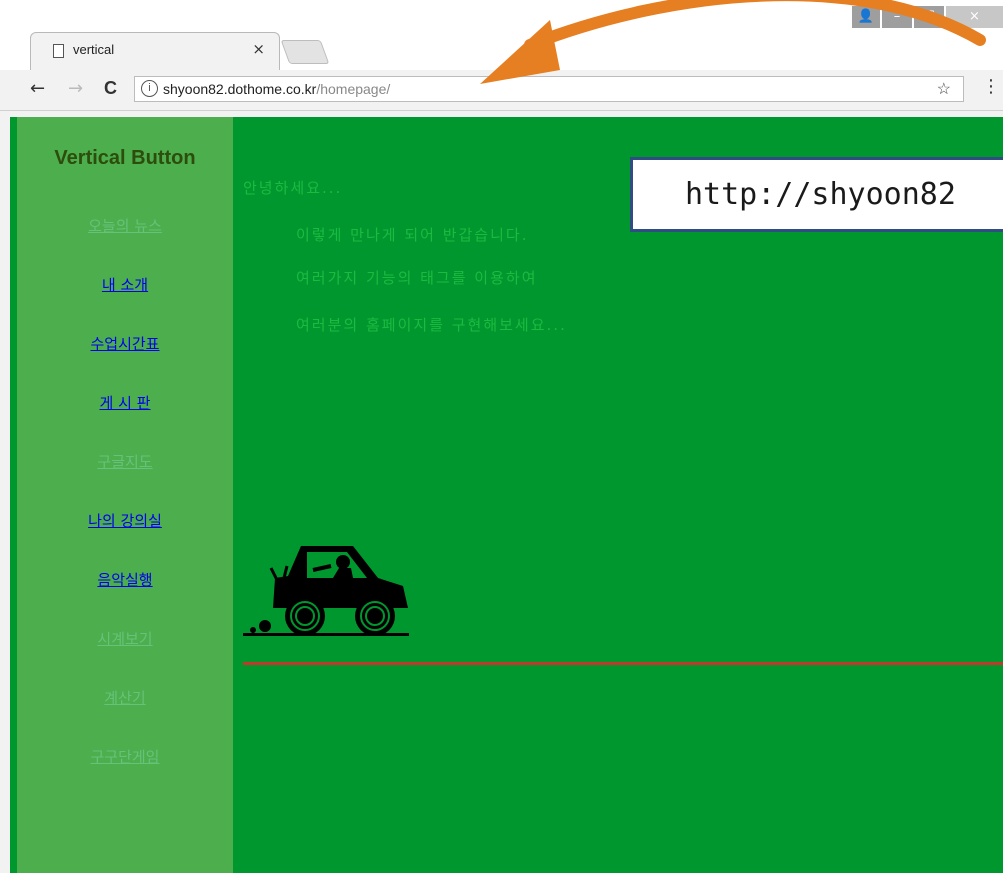 This screenshot has height=873, width=1003. I want to click on tab-title: vertical, so click(94, 49).